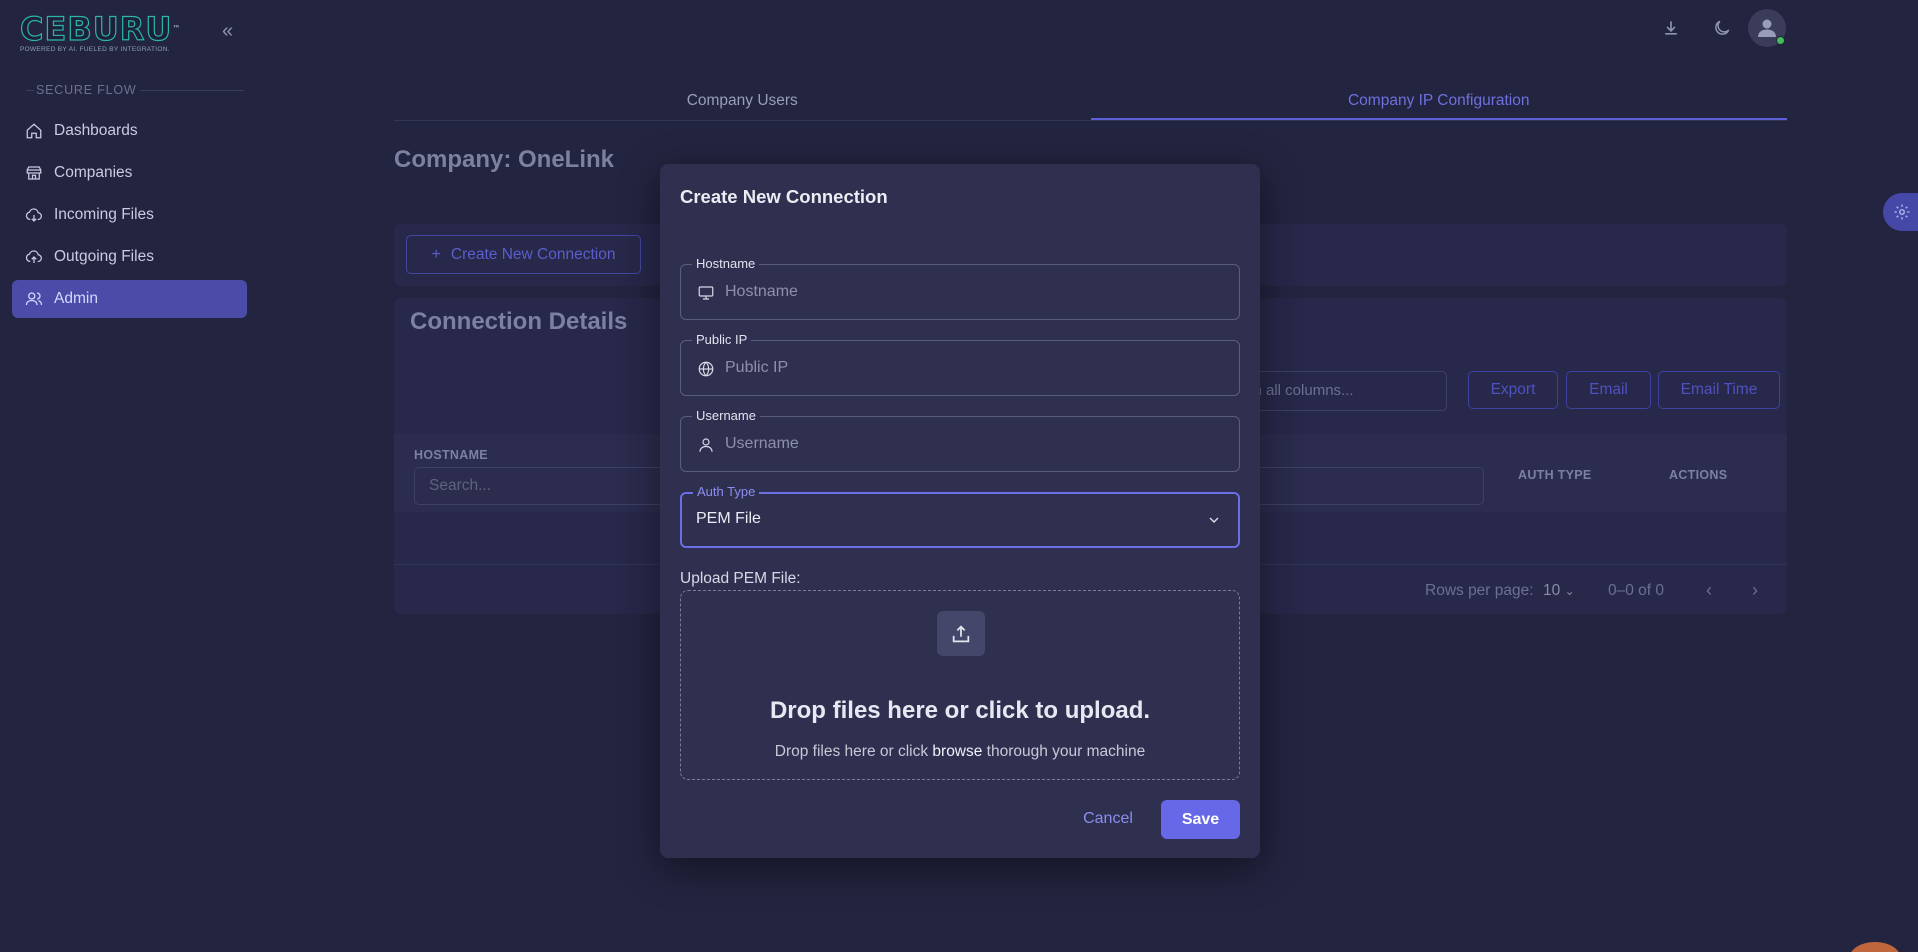 Image resolution: width=1918 pixels, height=952 pixels. Describe the element at coordinates (177, 28) in the screenshot. I see `logo-trademark: ™` at that location.